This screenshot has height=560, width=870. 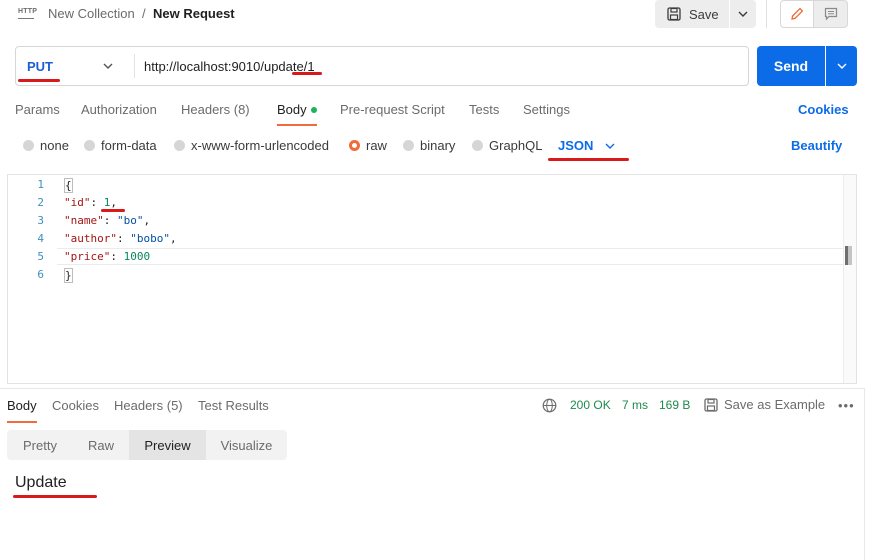 What do you see at coordinates (766, 14) in the screenshot?
I see `toolbar-divider` at bounding box center [766, 14].